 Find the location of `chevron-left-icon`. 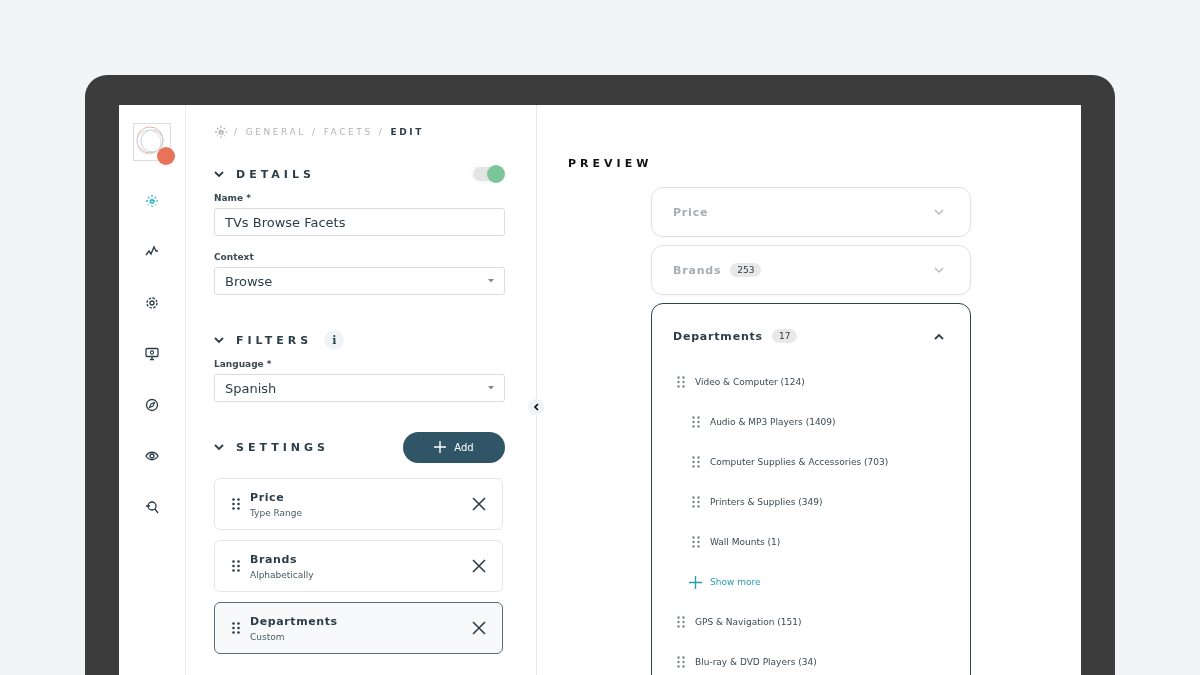

chevron-left-icon is located at coordinates (536, 407).